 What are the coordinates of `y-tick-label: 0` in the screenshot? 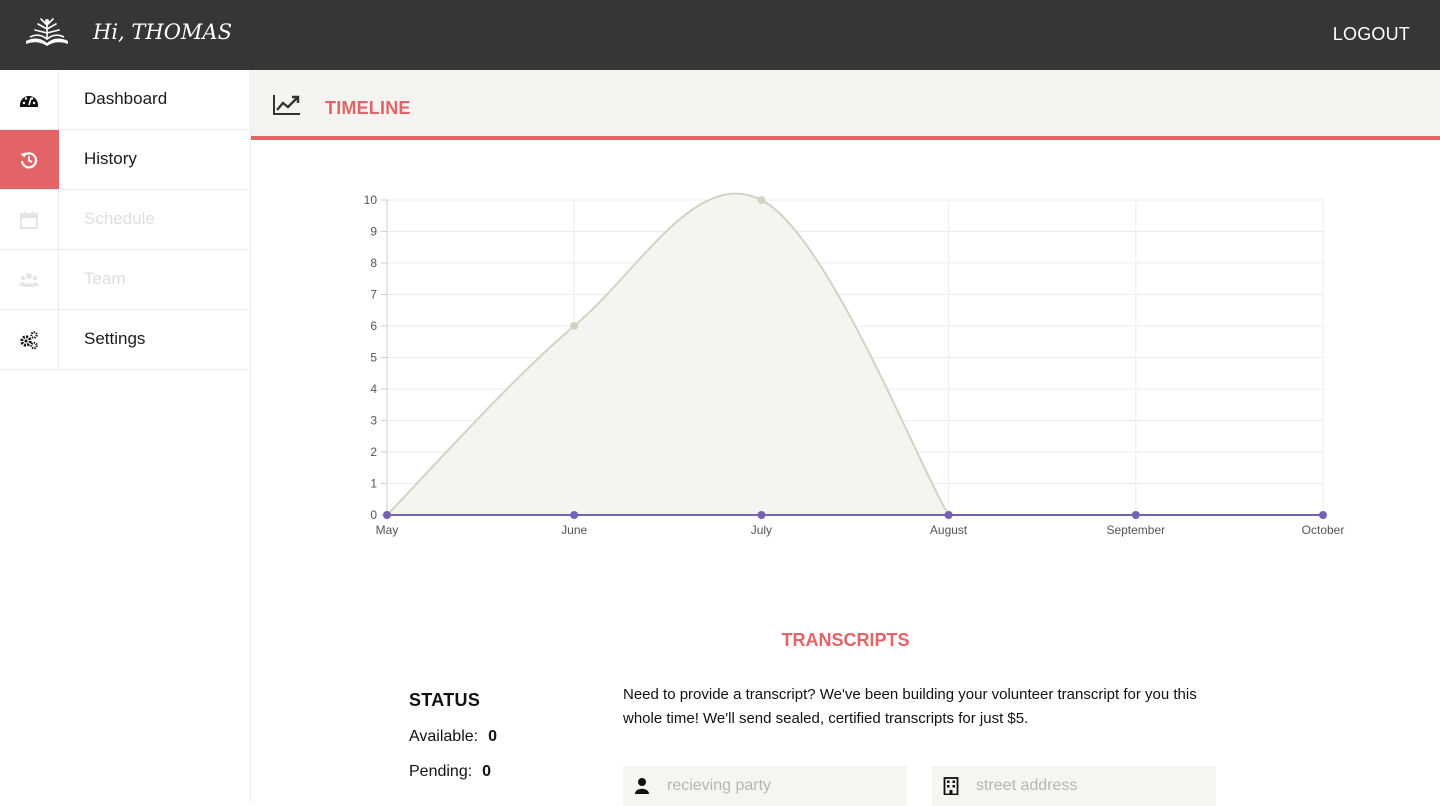 It's located at (373, 515).